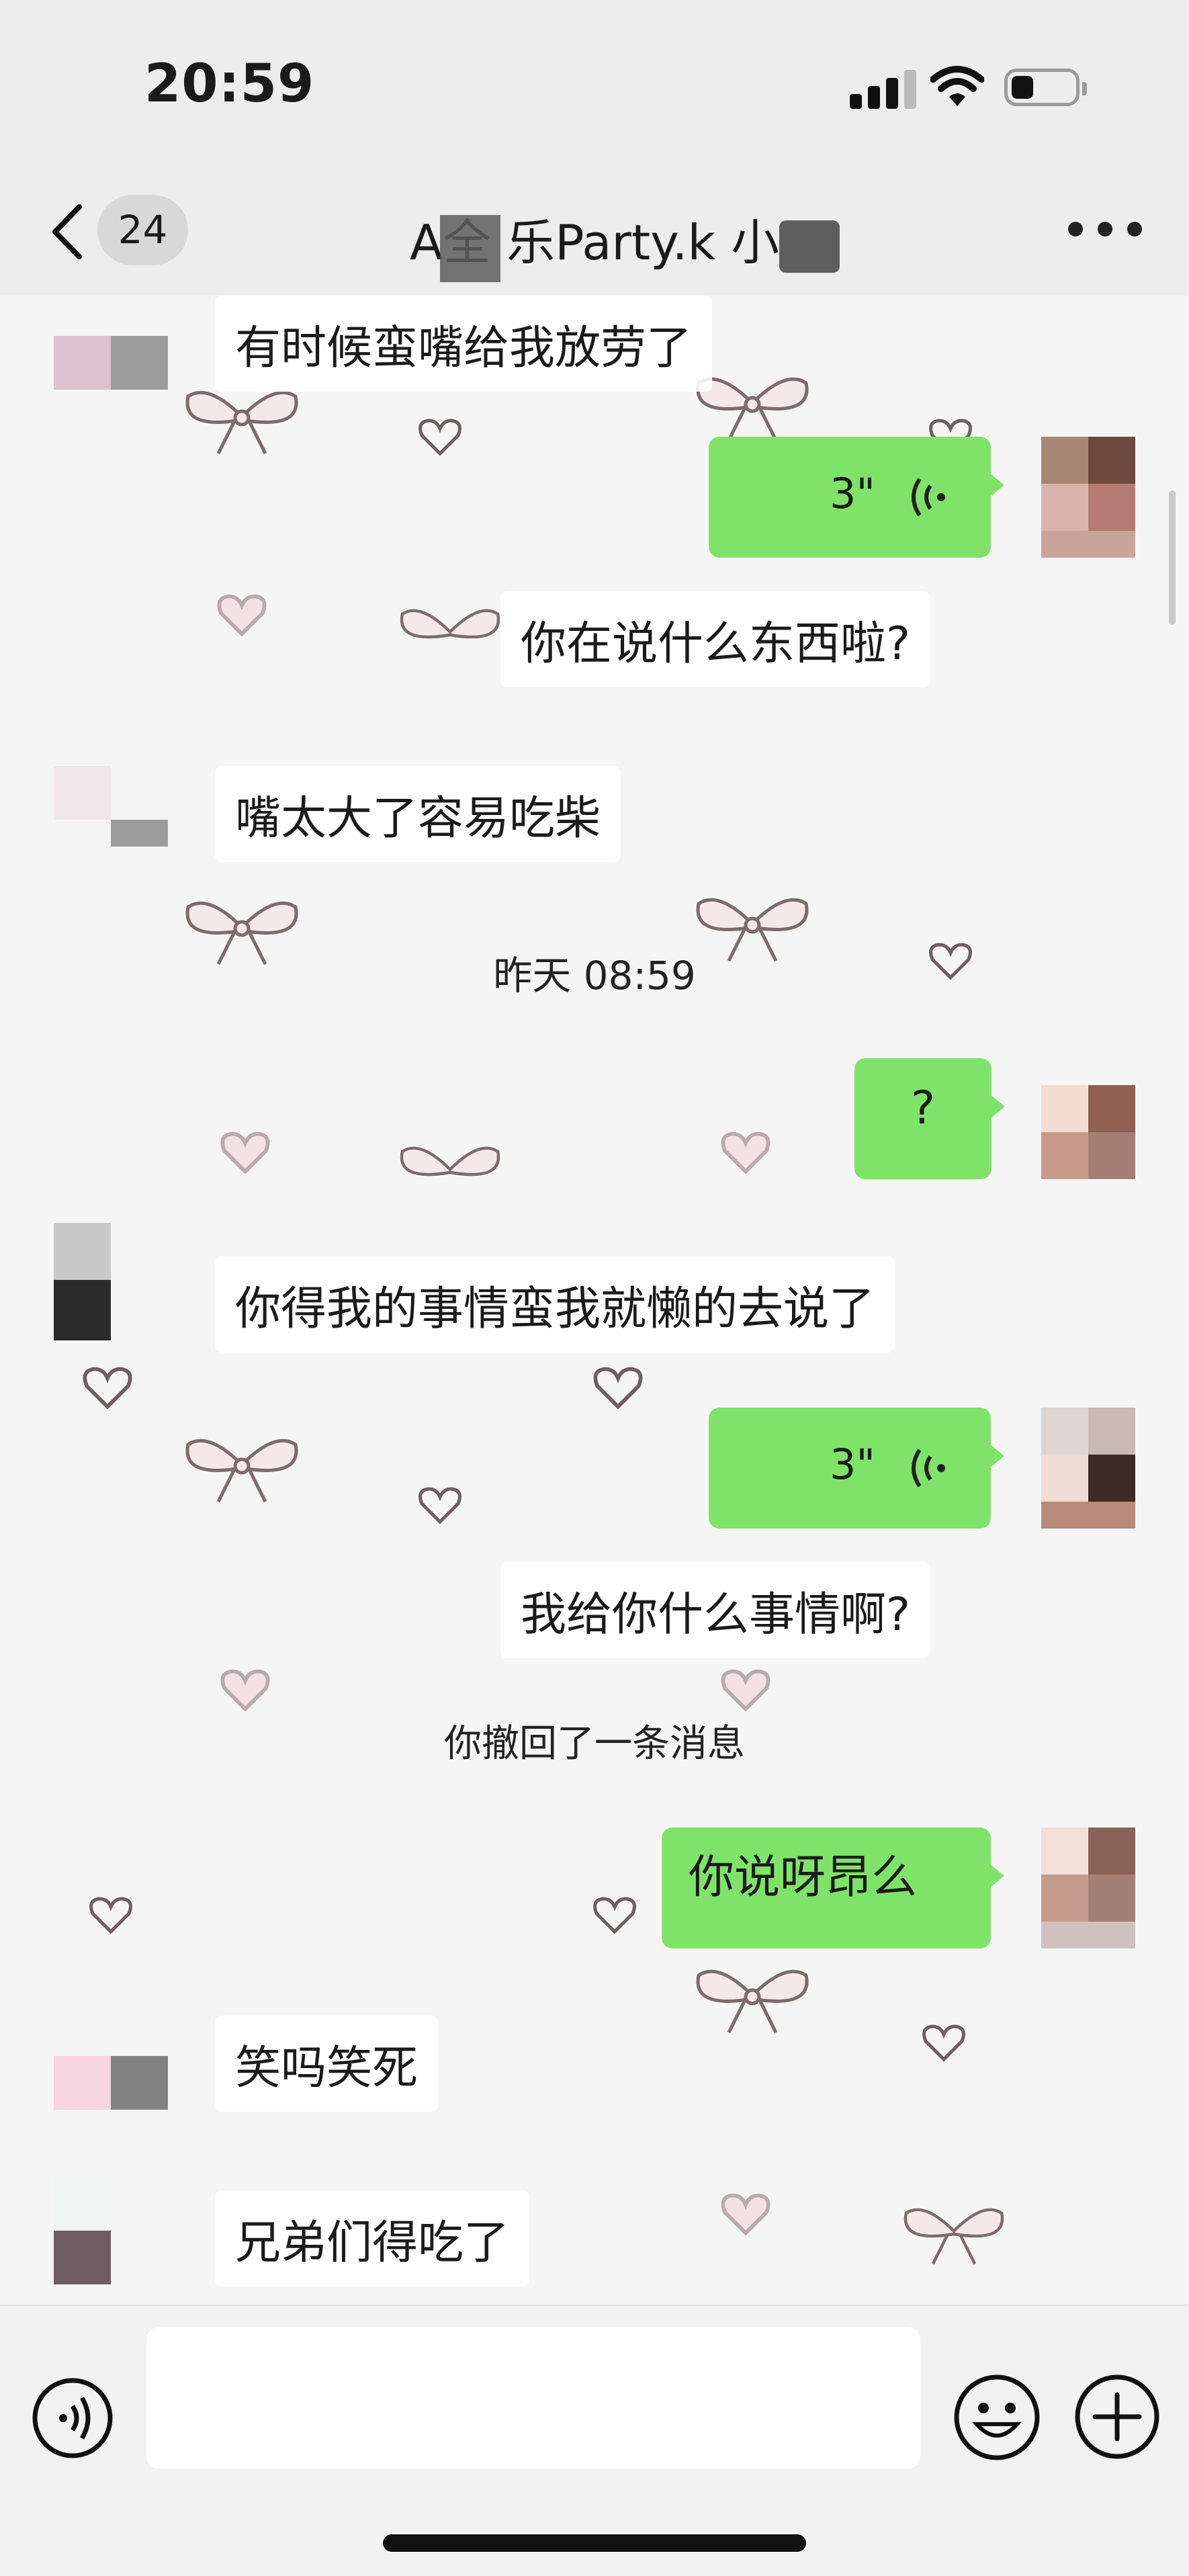 The image size is (1189, 2576). What do you see at coordinates (594, 242) in the screenshot?
I see `chat-title: A全 乐Party.k 小` at bounding box center [594, 242].